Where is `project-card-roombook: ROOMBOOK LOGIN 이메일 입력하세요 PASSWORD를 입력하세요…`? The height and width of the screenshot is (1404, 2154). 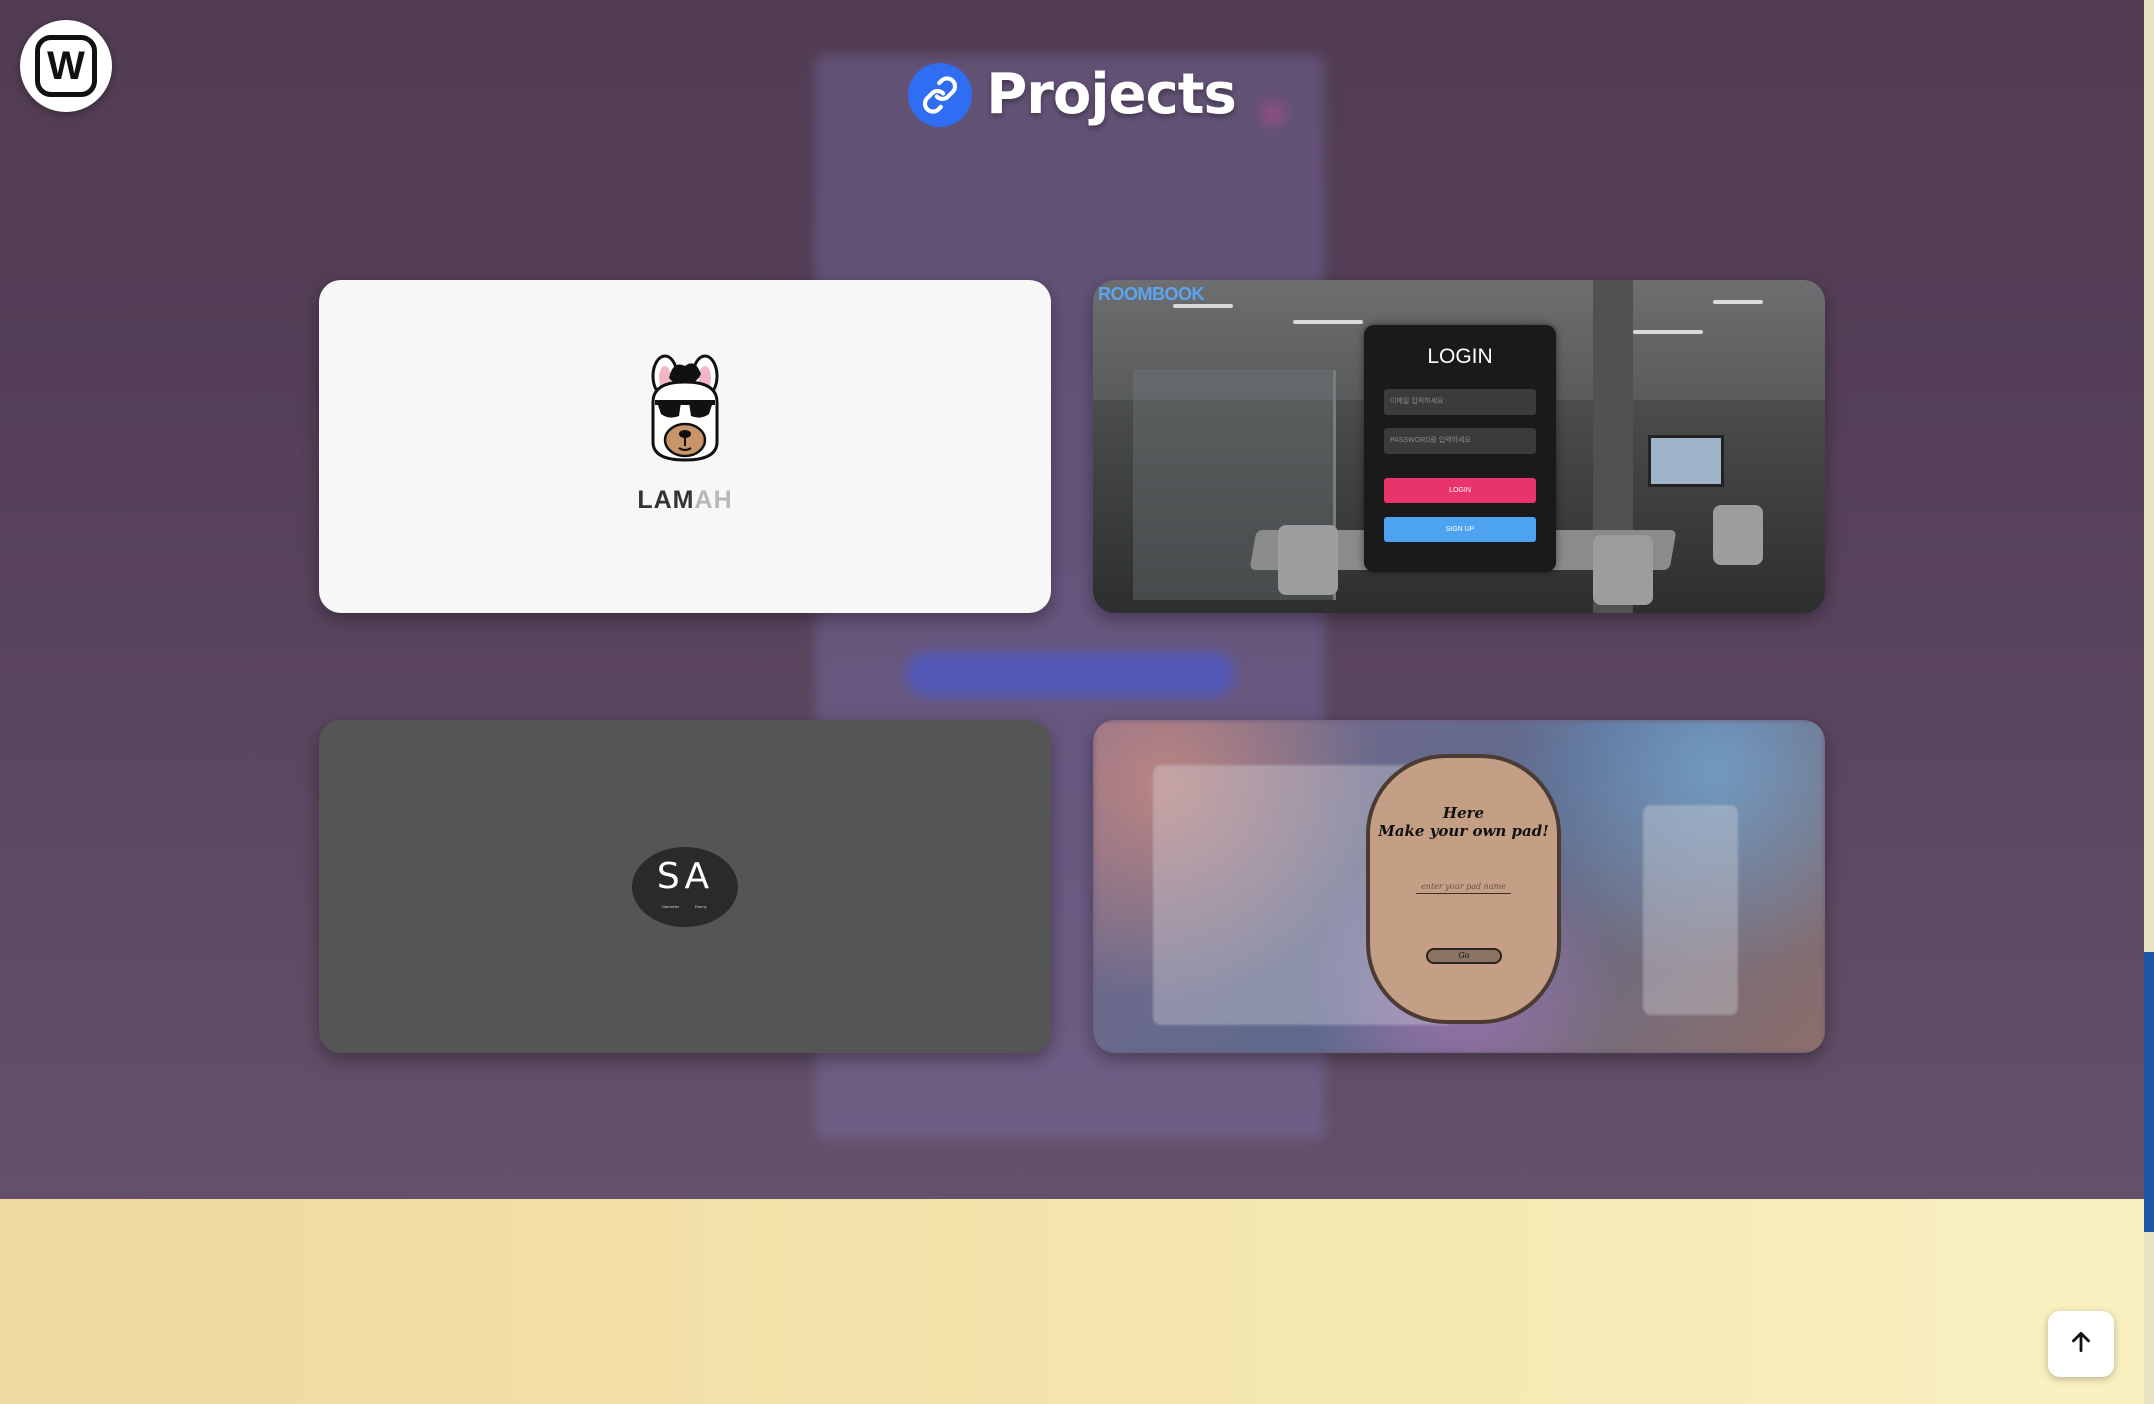
project-card-roombook: ROOMBOOK LOGIN 이메일 입력하세요 PASSWORD를 입력하세요… is located at coordinates (1459, 446).